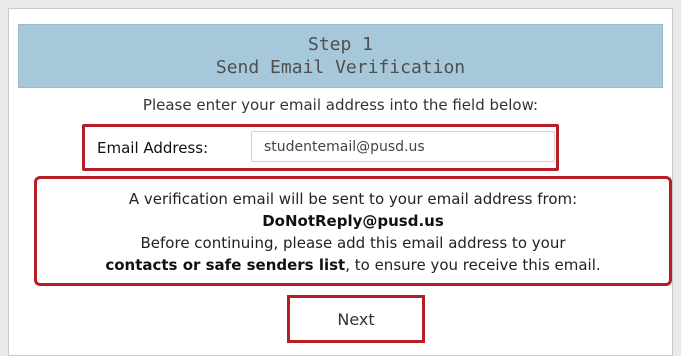 This screenshot has width=681, height=356. I want to click on email-highlight-box: Email Address:, so click(320, 147).